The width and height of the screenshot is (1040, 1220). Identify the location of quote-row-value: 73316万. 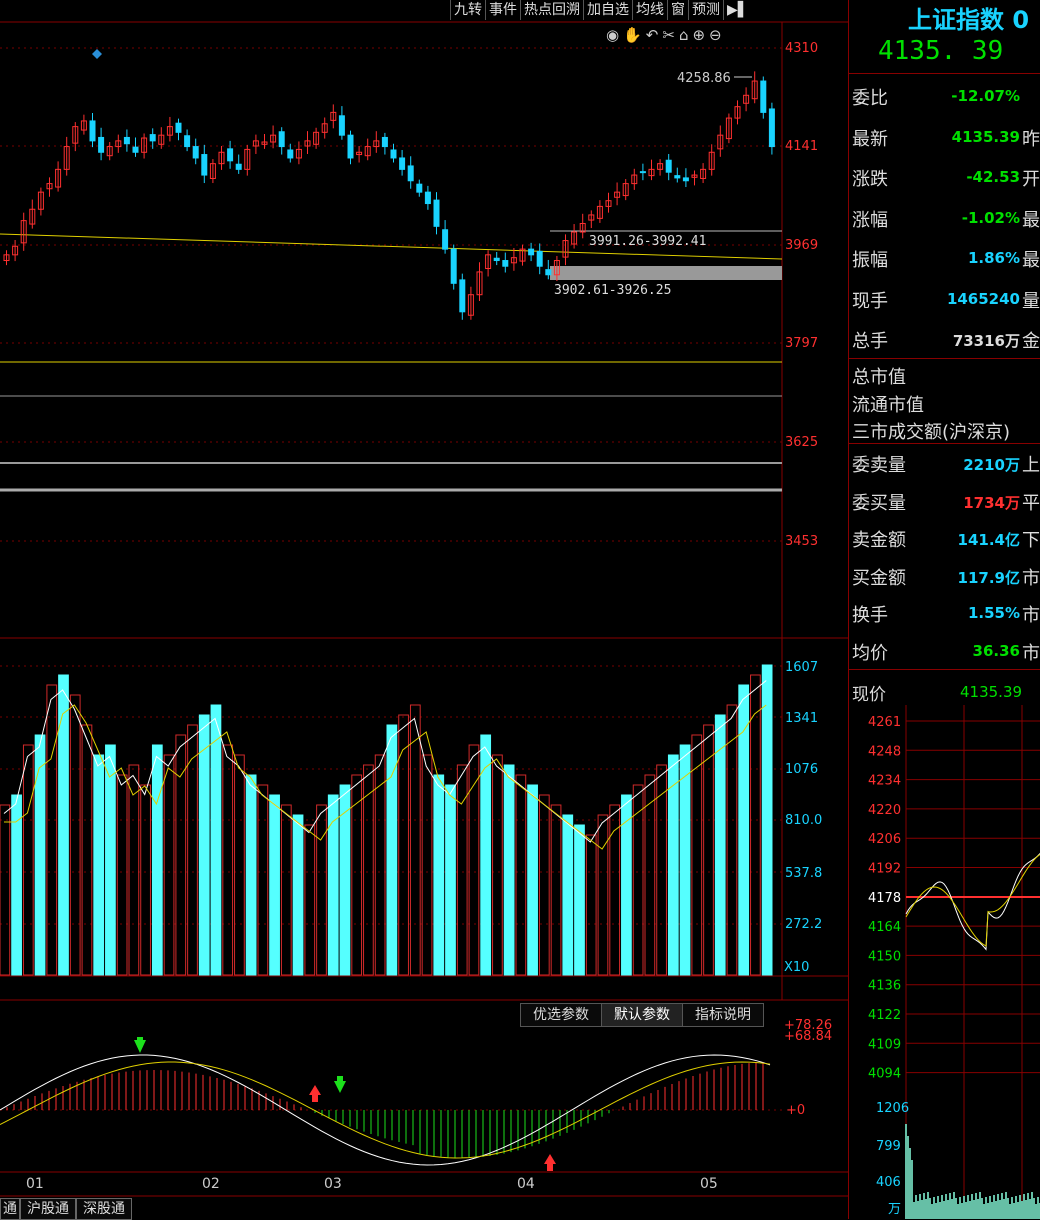
(986, 341).